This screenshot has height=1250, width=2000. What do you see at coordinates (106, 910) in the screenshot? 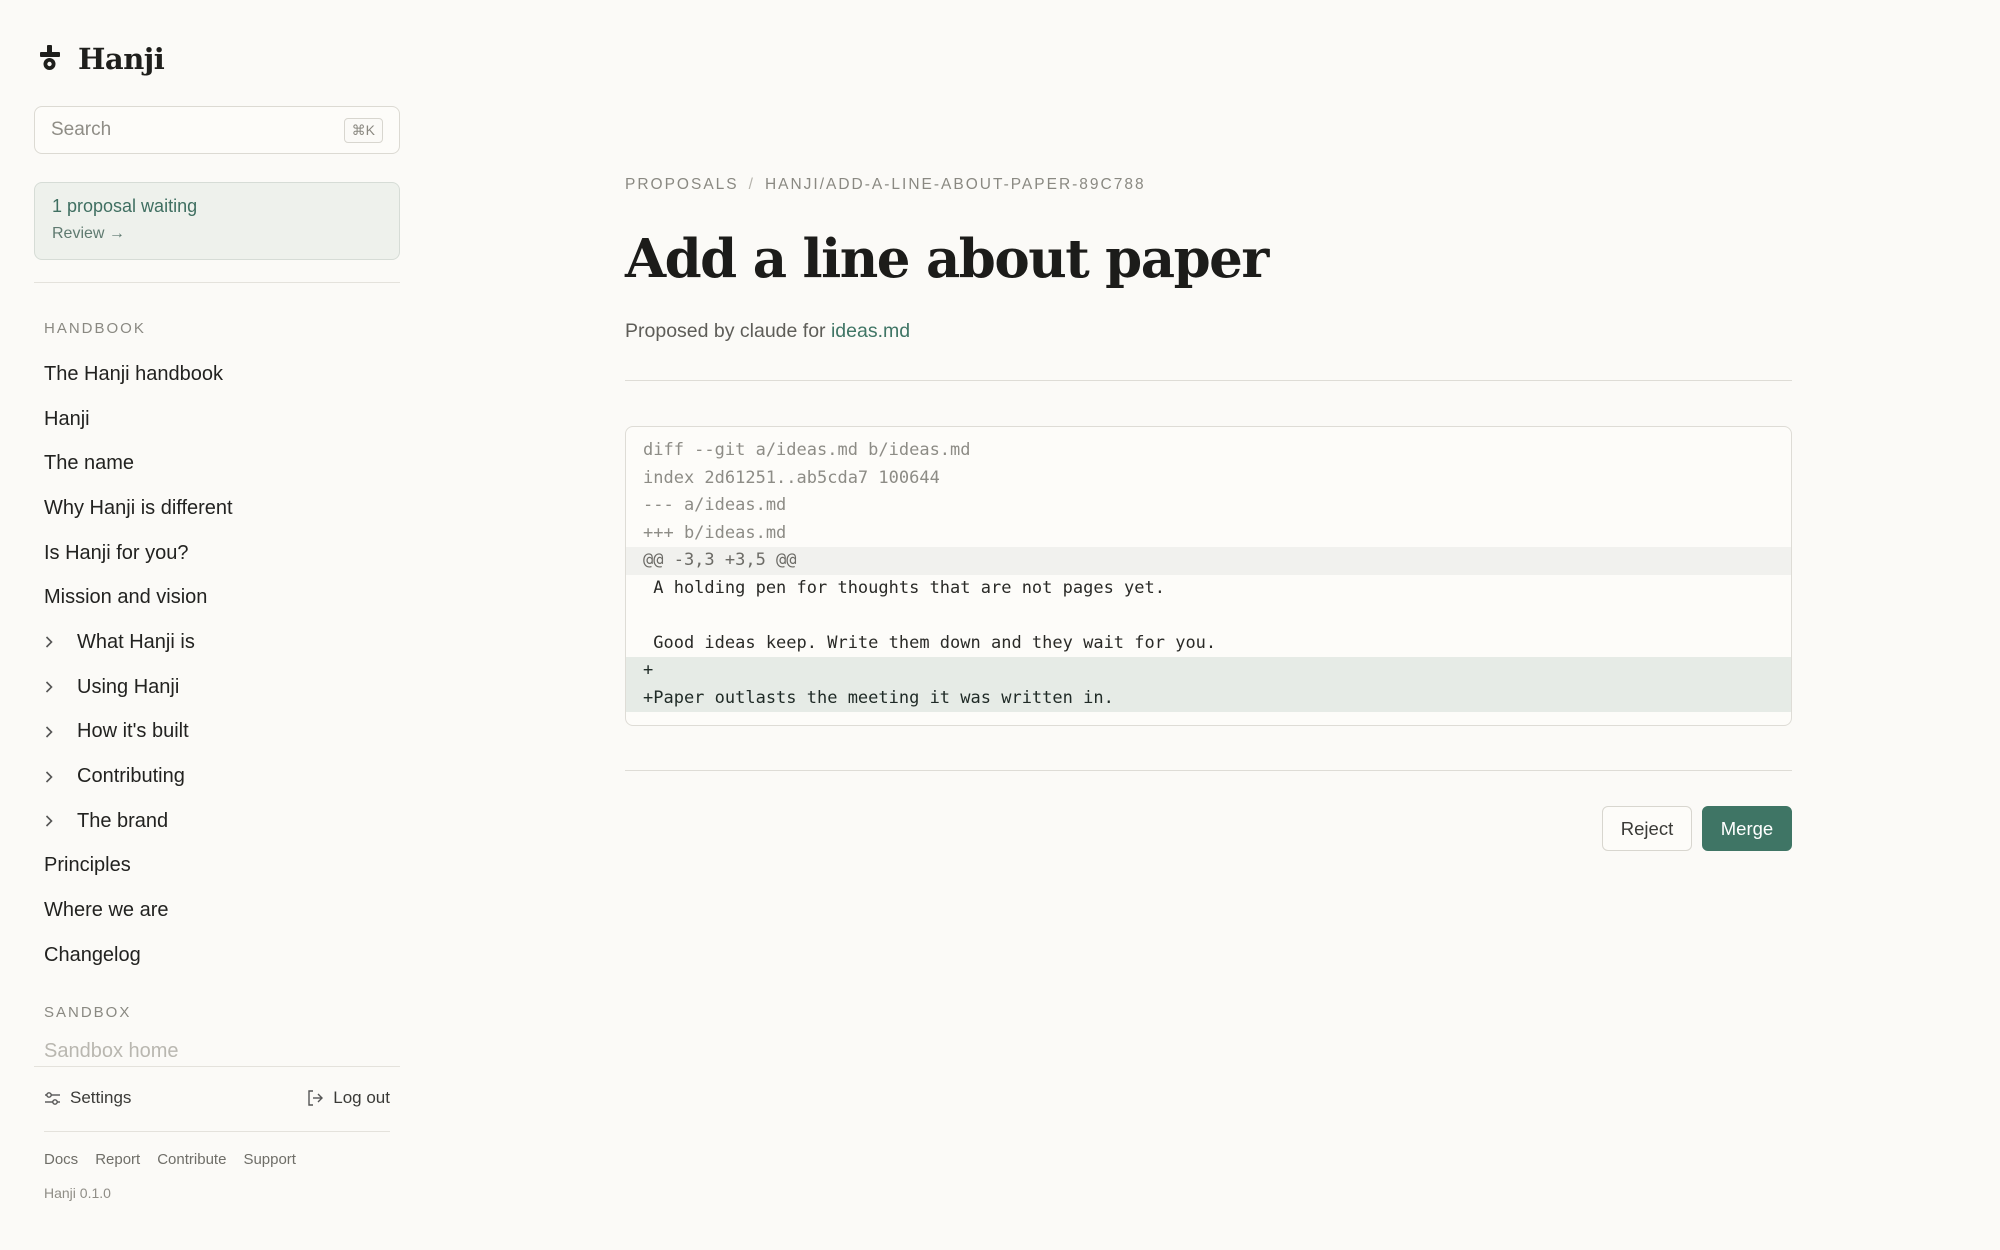
I see `sidebar-item-label: Where we are` at bounding box center [106, 910].